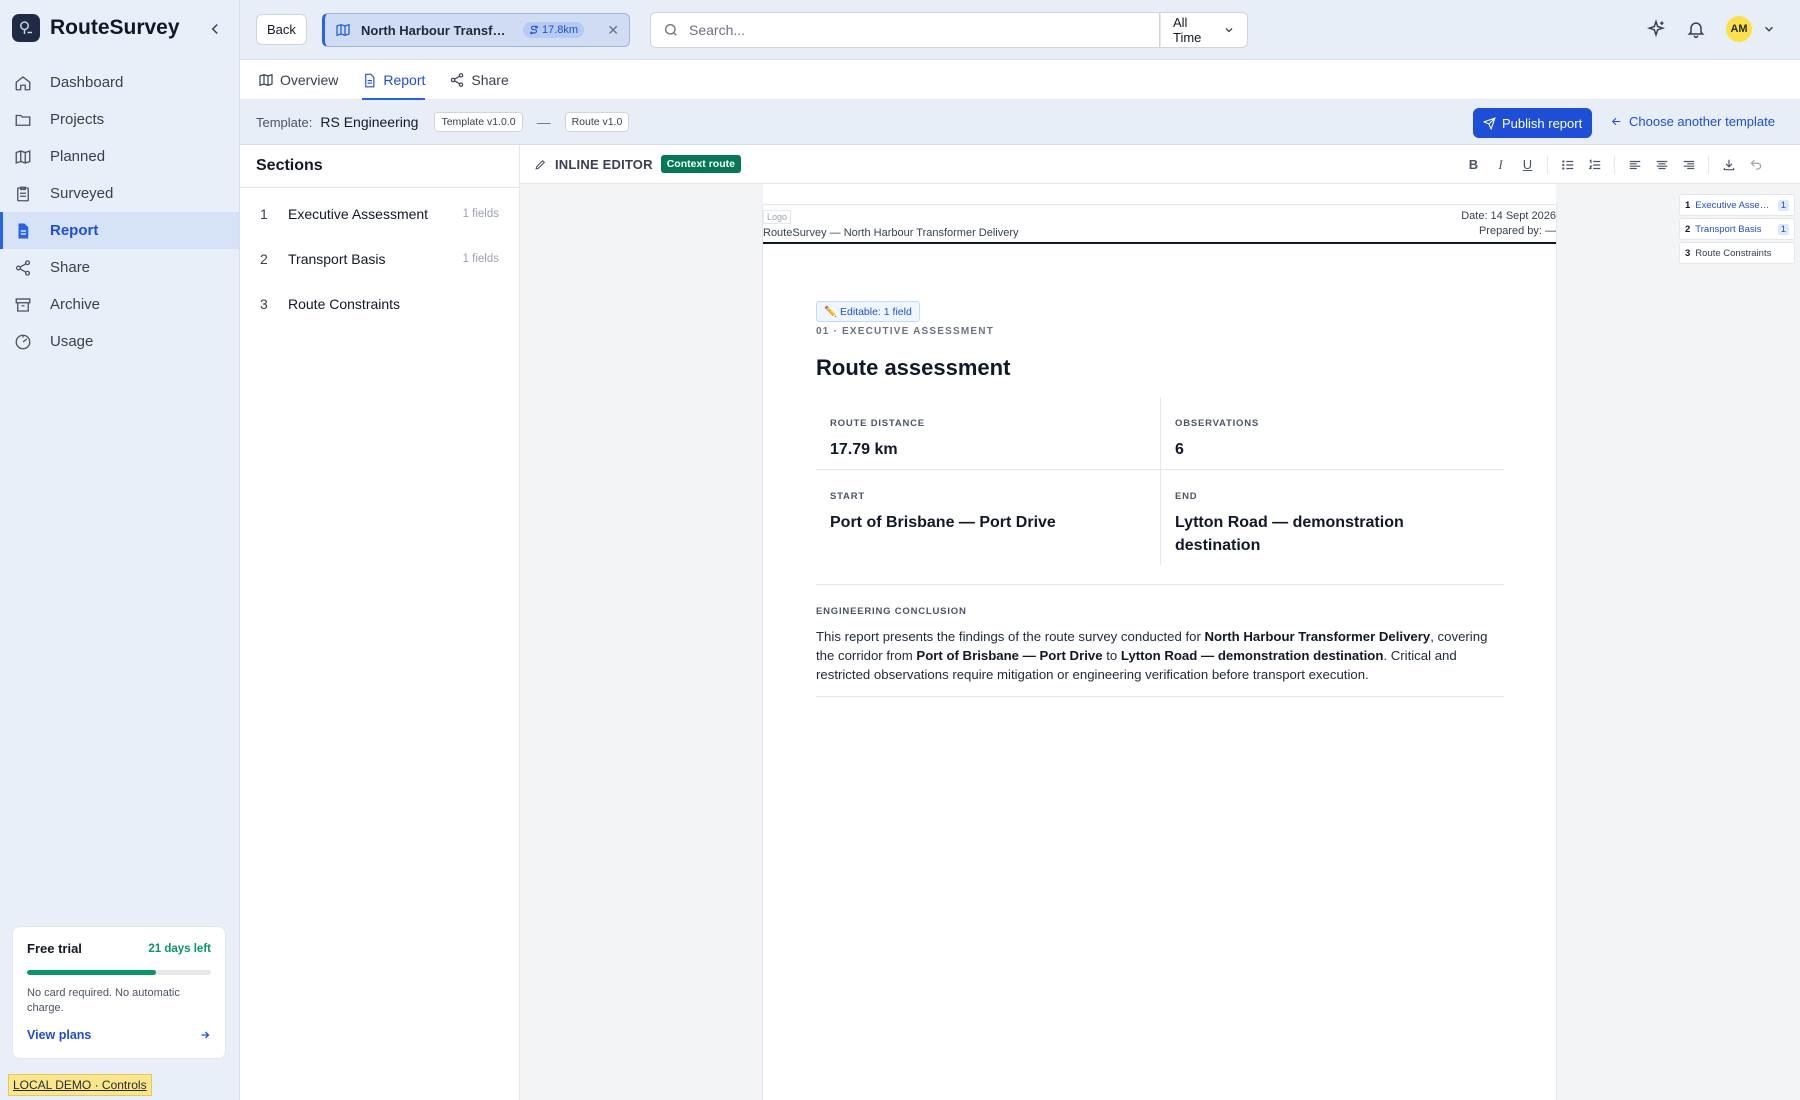 The height and width of the screenshot is (1100, 1800). I want to click on fact-label: OBSERVATIONS, so click(1217, 423).